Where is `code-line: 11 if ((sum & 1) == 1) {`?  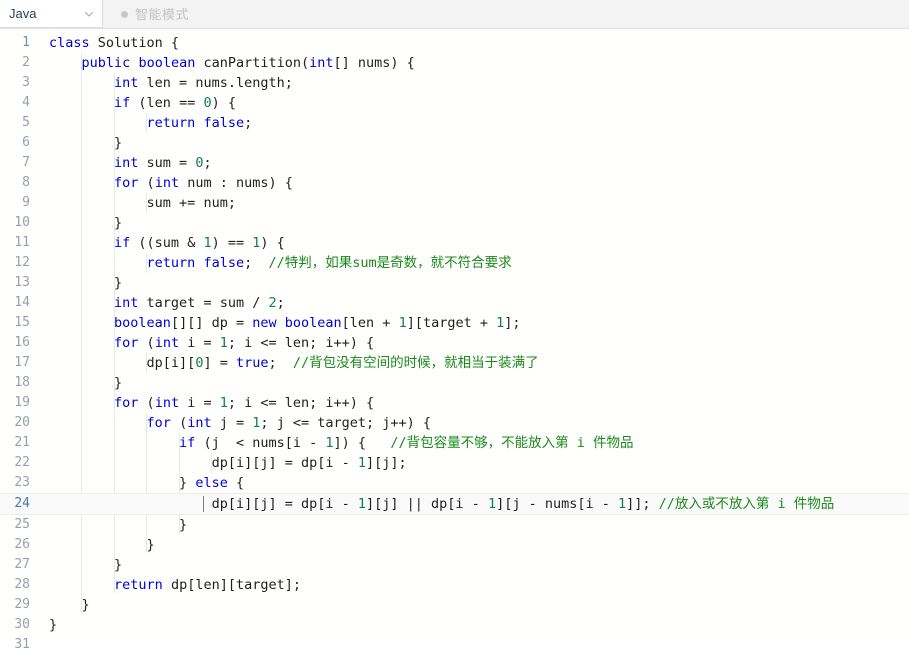
code-line: 11 if ((sum & 1) == 1) { is located at coordinates (454, 243).